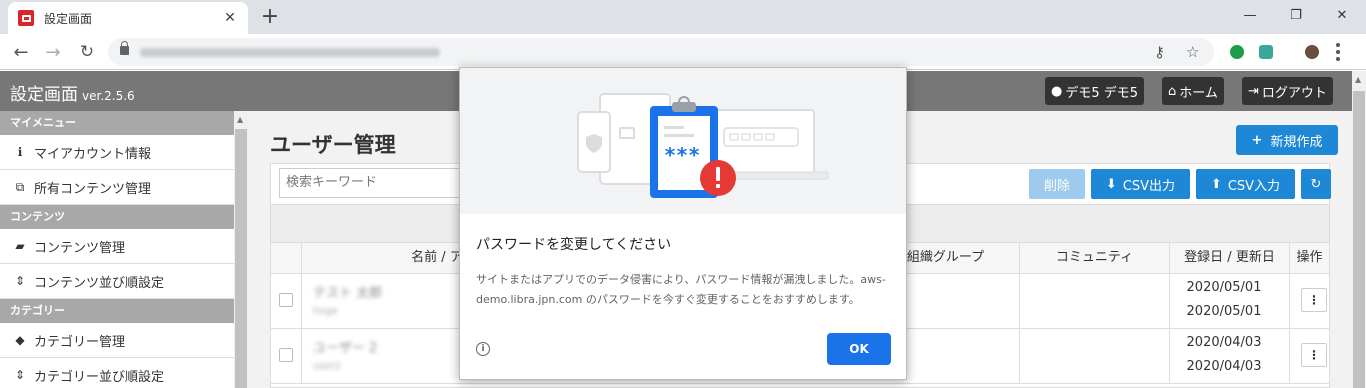 The height and width of the screenshot is (388, 1366). I want to click on registered-date: 2020/04/03, so click(1224, 342).